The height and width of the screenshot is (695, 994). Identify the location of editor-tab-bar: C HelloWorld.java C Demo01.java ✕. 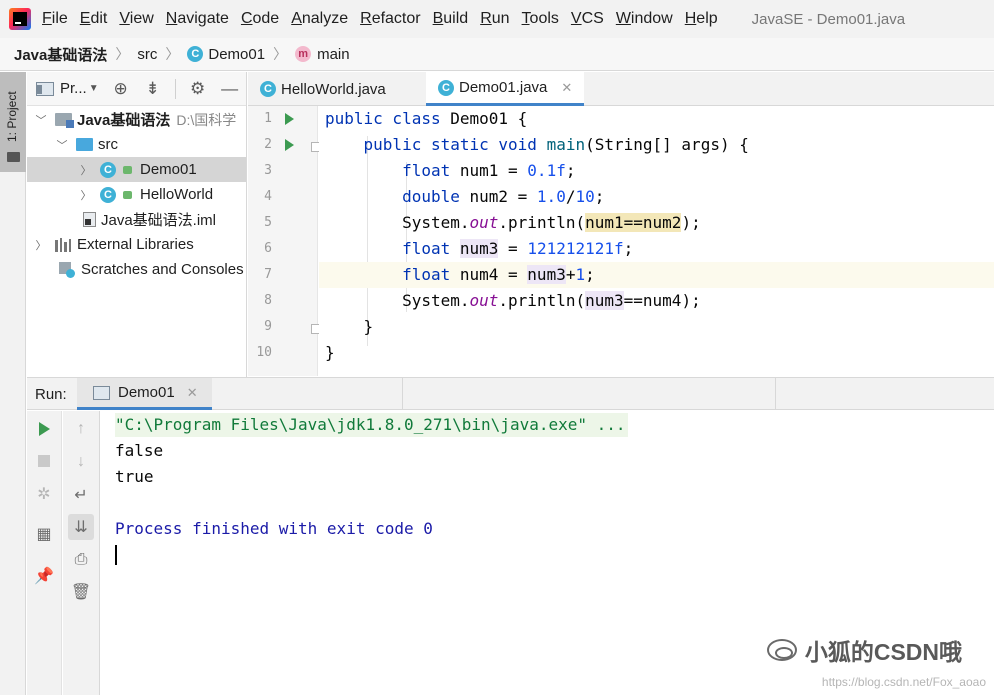
(621, 89).